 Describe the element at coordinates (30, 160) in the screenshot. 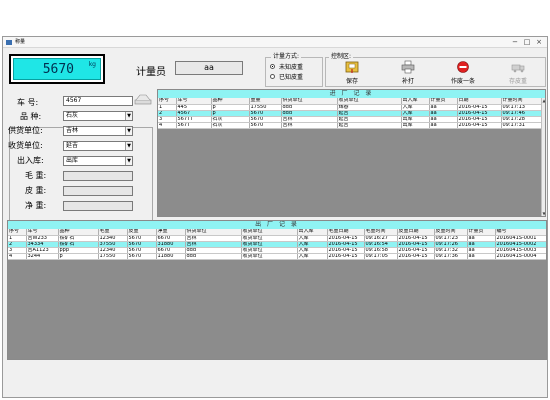

I see `inout-label: 出入库:` at that location.